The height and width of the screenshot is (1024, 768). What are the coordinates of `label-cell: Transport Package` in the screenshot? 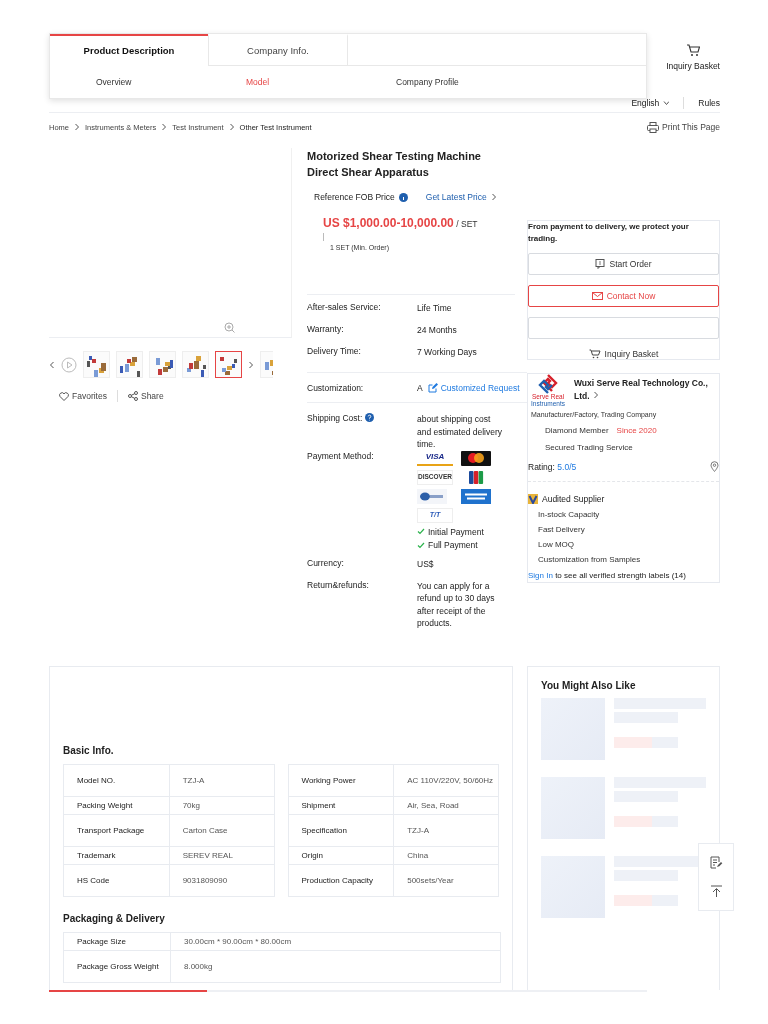 It's located at (116, 830).